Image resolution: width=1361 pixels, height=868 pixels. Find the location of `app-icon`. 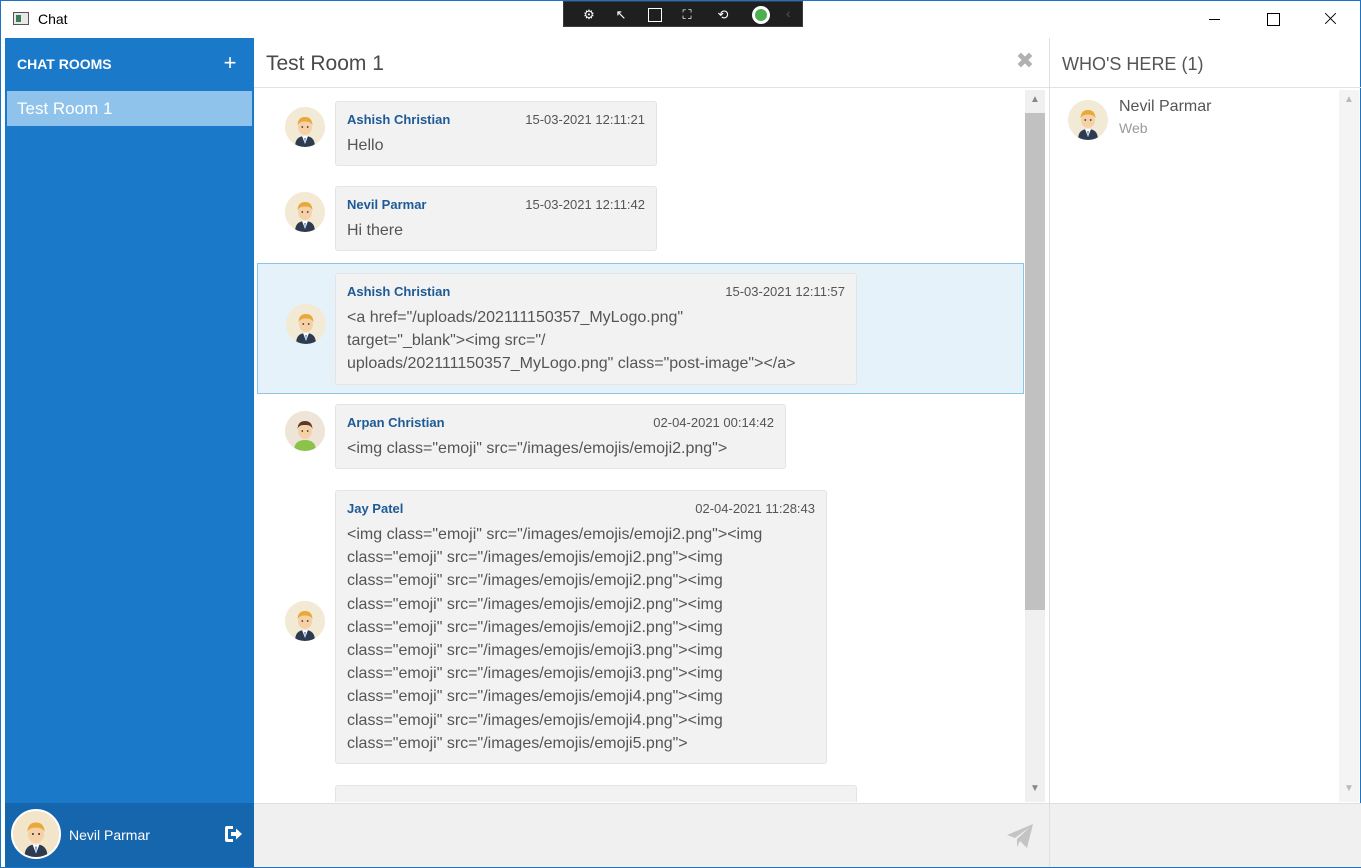

app-icon is located at coordinates (21, 18).